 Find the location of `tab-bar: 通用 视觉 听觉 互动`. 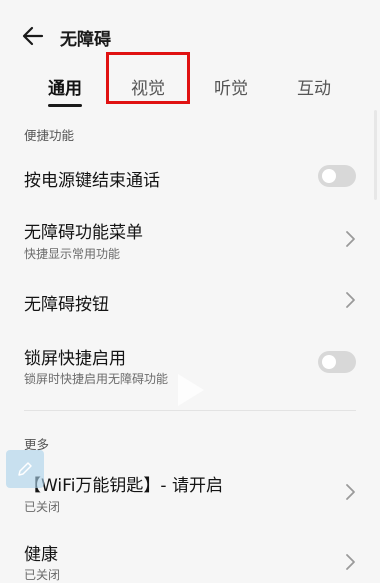

tab-bar: 通用 视觉 听觉 互动 is located at coordinates (190, 88).